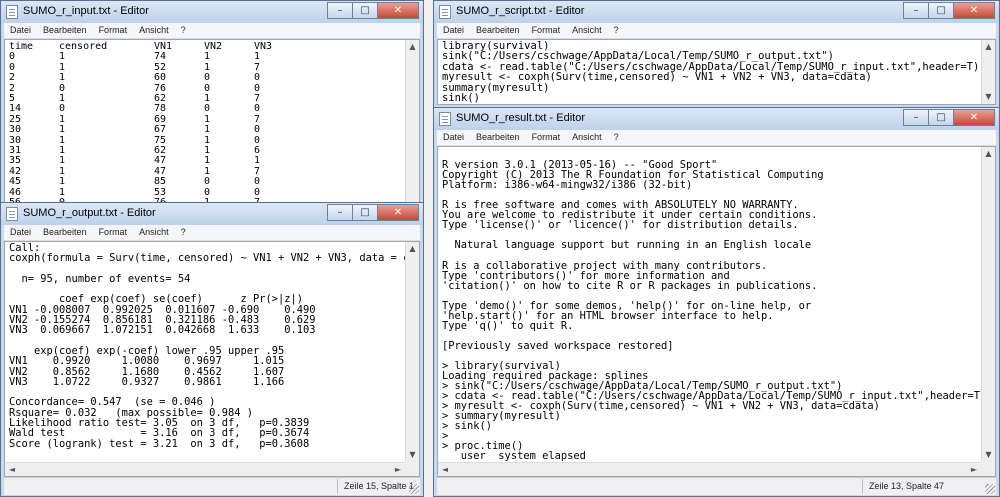  I want to click on column-header: time, so click(21, 46).